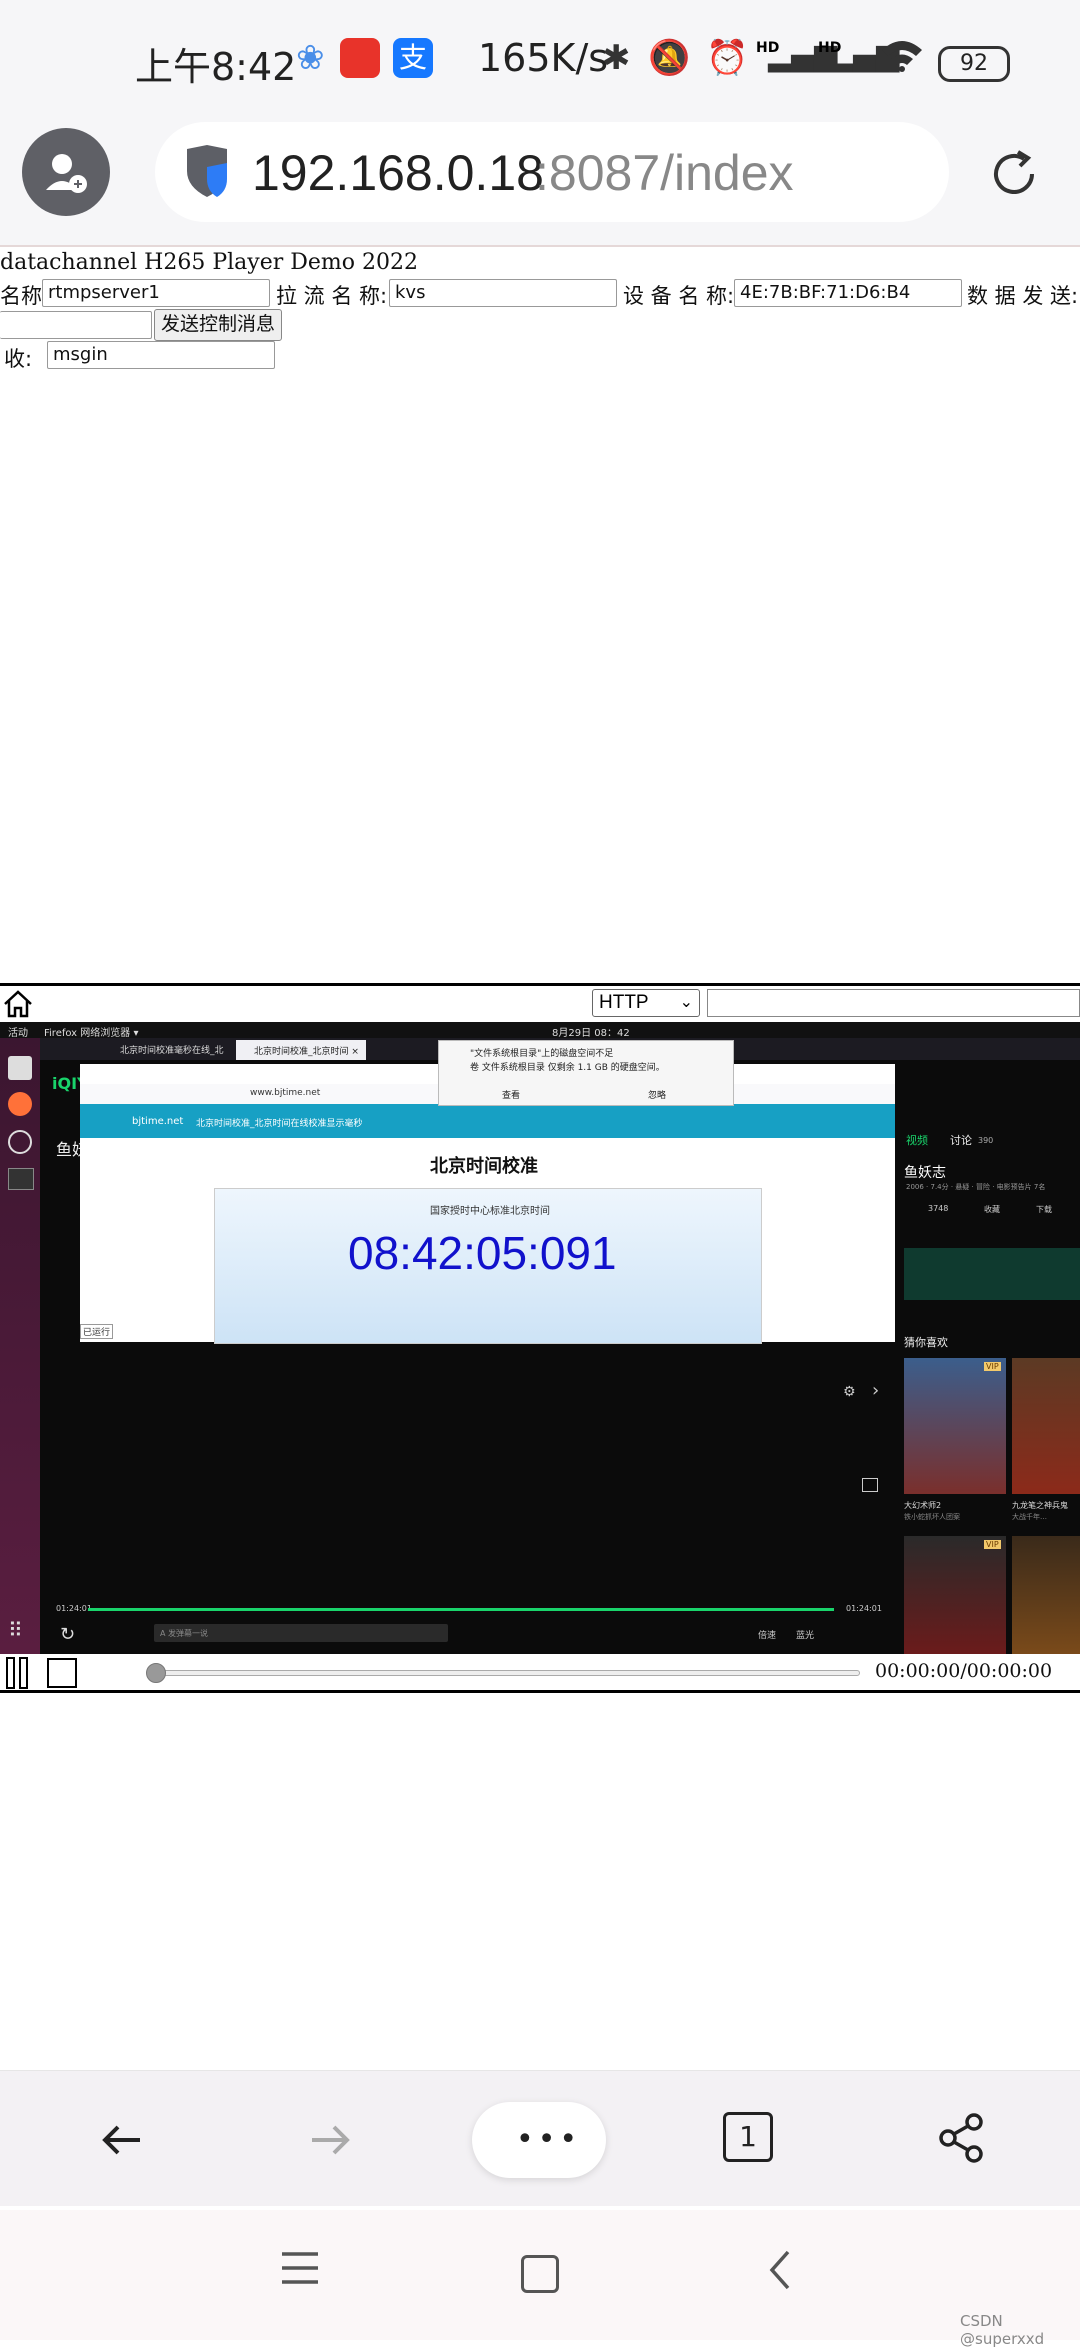 This screenshot has height=2348, width=1080. Describe the element at coordinates (962, 2138) in the screenshot. I see `share-icon` at that location.